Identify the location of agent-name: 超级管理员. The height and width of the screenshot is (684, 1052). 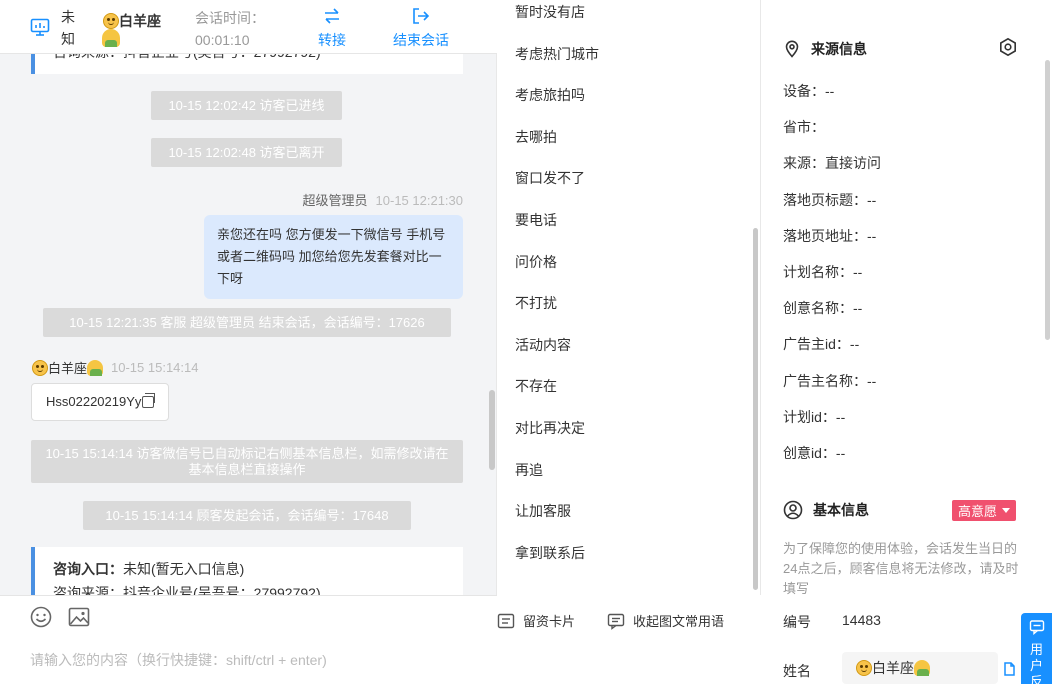
(335, 200).